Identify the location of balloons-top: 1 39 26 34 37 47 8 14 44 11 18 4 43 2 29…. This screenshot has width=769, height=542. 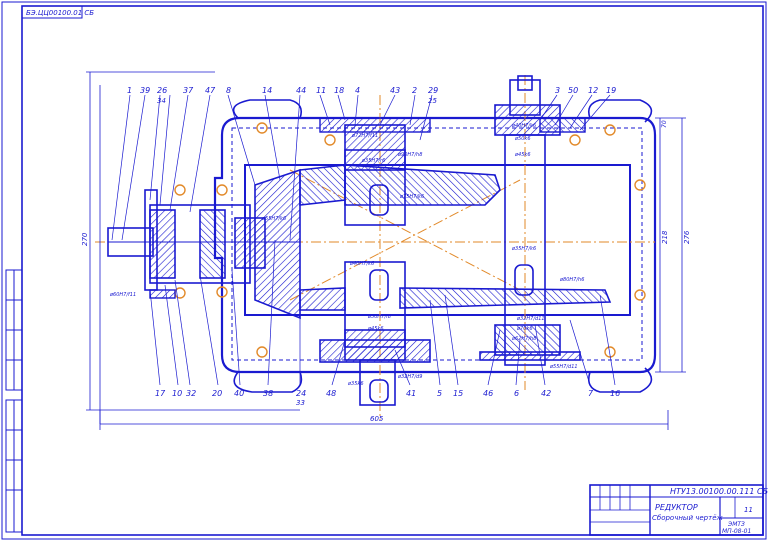
(371, 95).